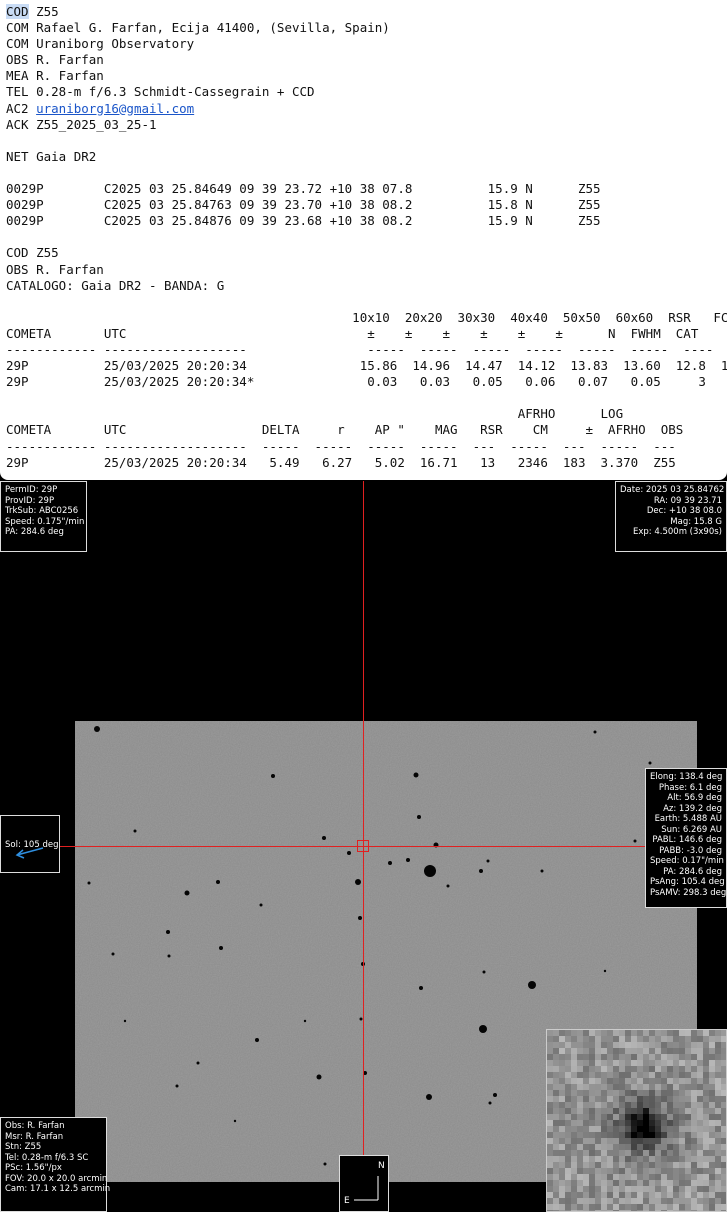 This screenshot has height=1212, width=727. Describe the element at coordinates (17, 11) in the screenshot. I see `report-cod-key: COD` at that location.